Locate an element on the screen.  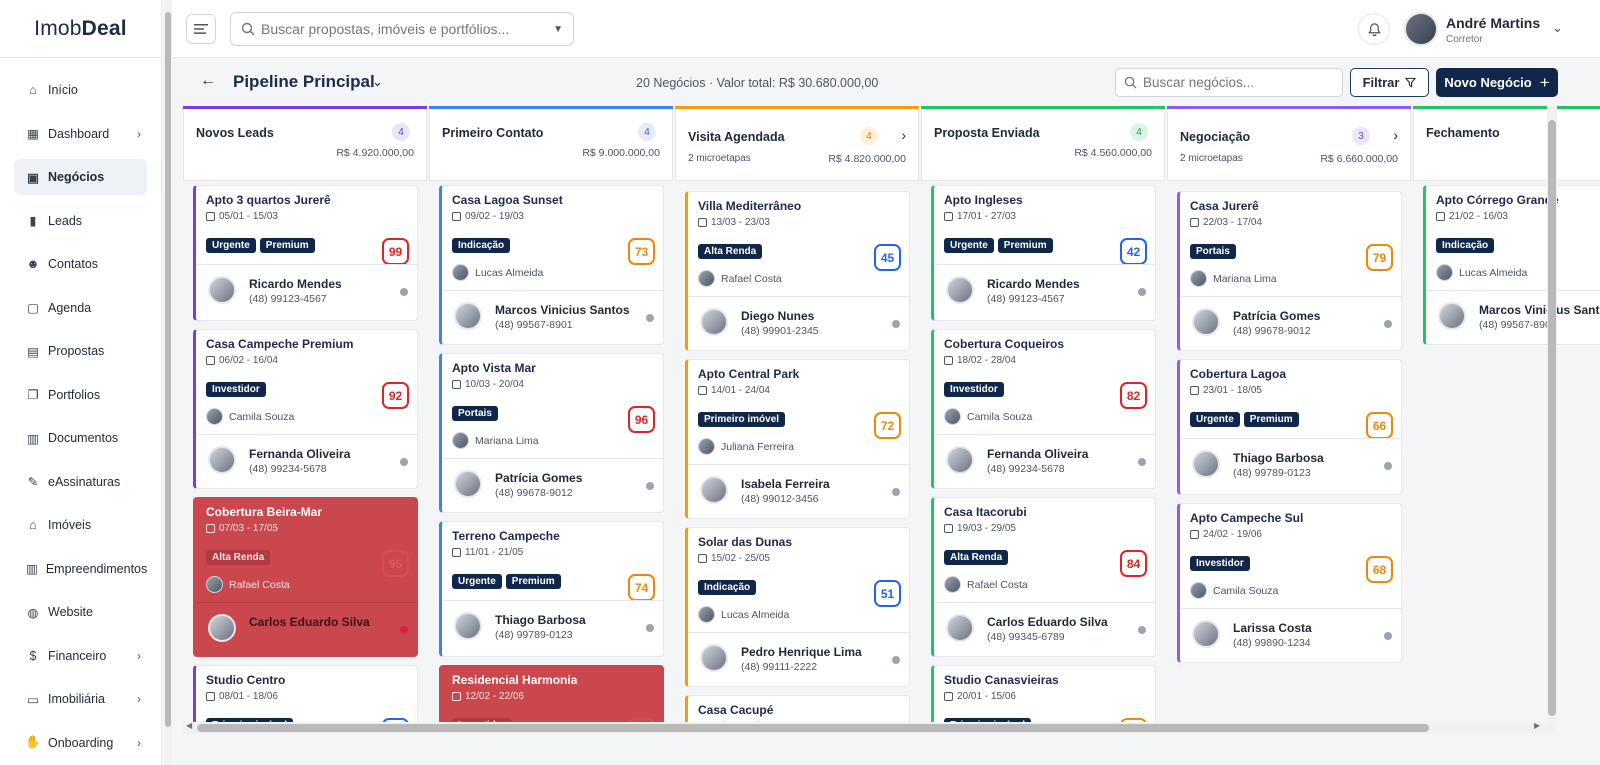
sidebar-item-contatos: ☻ Contatos is located at coordinates (80, 264).